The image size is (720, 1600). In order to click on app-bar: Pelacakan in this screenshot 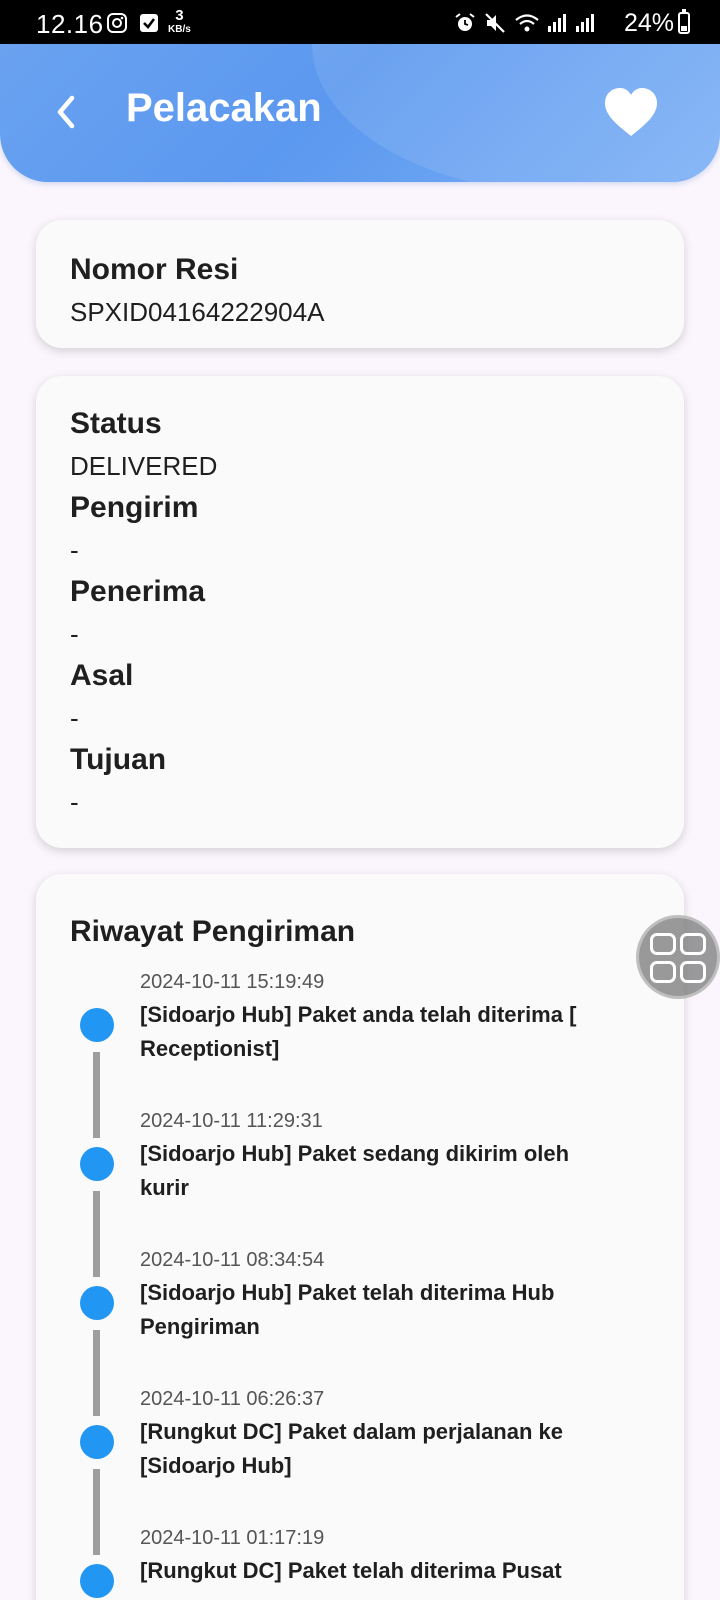, I will do `click(360, 113)`.